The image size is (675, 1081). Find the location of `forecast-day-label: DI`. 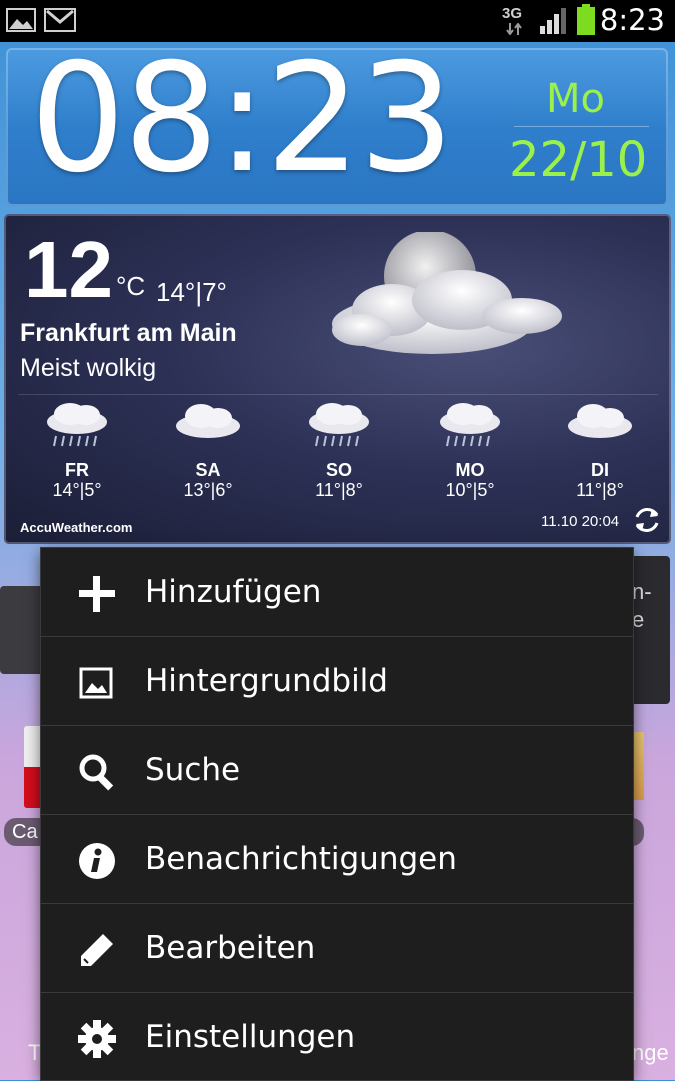

forecast-day-label: DI is located at coordinates (600, 470).